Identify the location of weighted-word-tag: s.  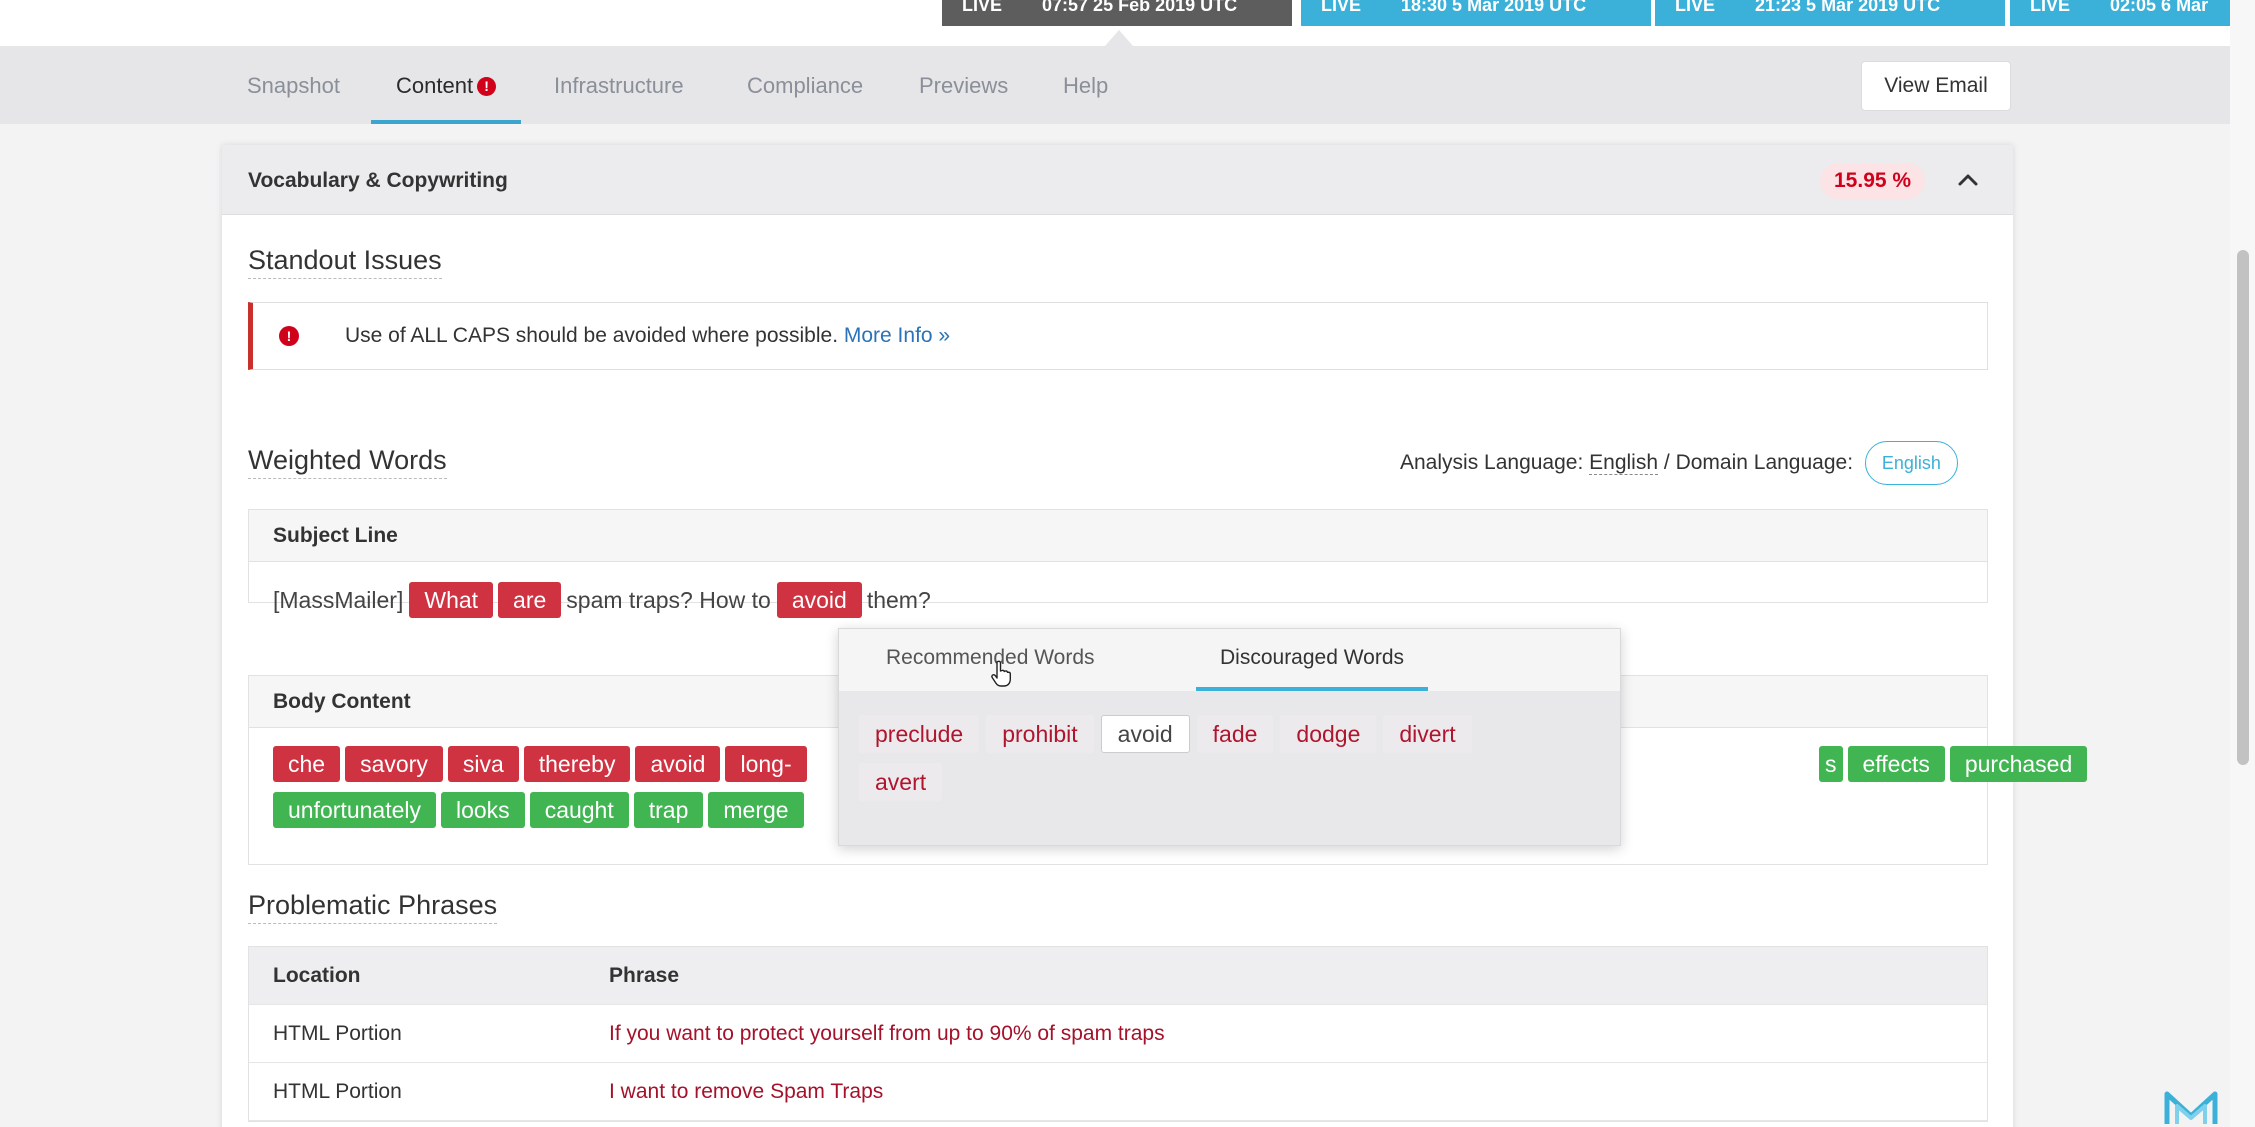
(1831, 764).